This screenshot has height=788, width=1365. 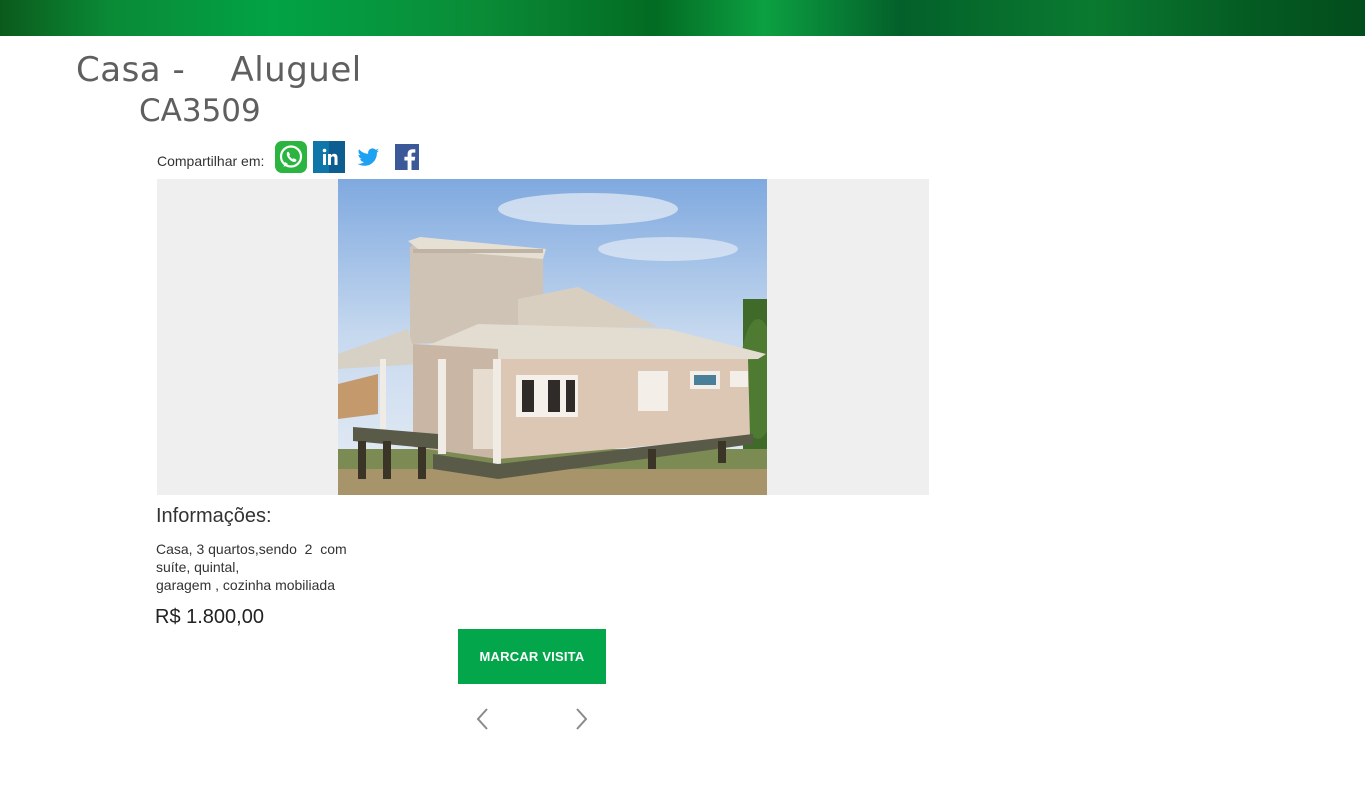 I want to click on chevron-right-icon, so click(x=582, y=719).